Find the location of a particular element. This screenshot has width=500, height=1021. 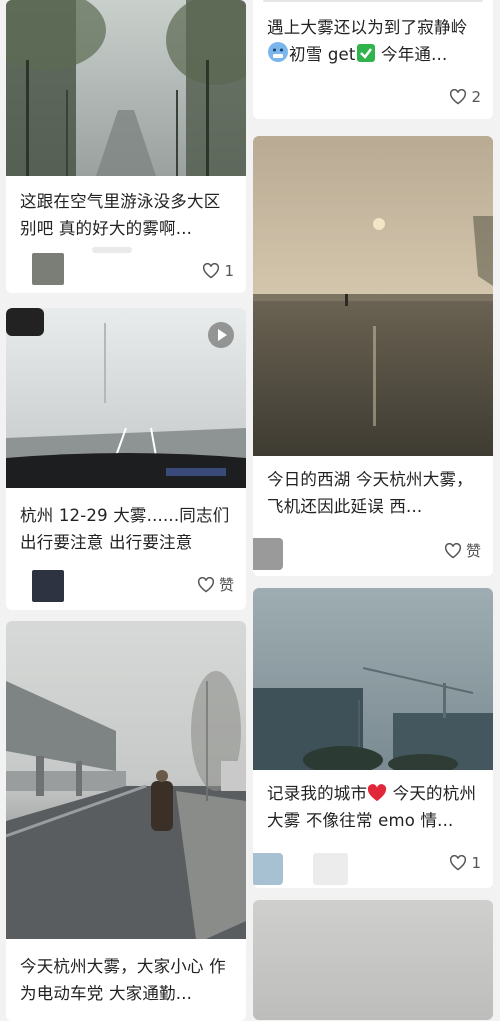

title-text: 记录我的城市 is located at coordinates (317, 793).